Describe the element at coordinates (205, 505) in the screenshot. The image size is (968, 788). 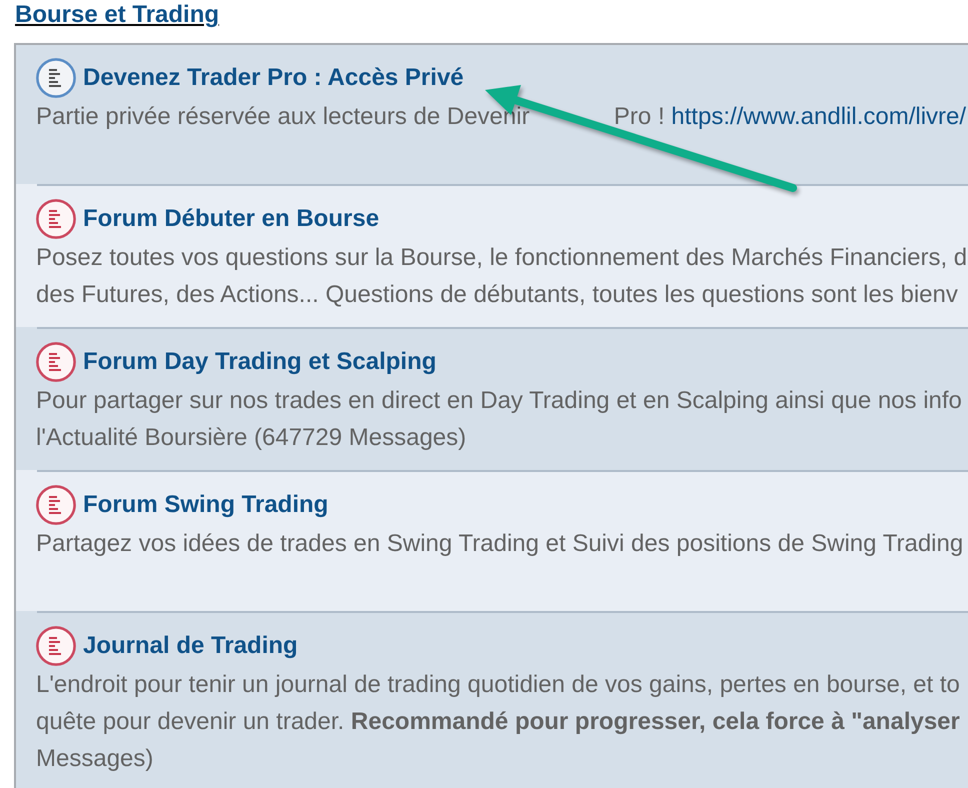
I see `forum-title: Forum Swing Trading` at that location.